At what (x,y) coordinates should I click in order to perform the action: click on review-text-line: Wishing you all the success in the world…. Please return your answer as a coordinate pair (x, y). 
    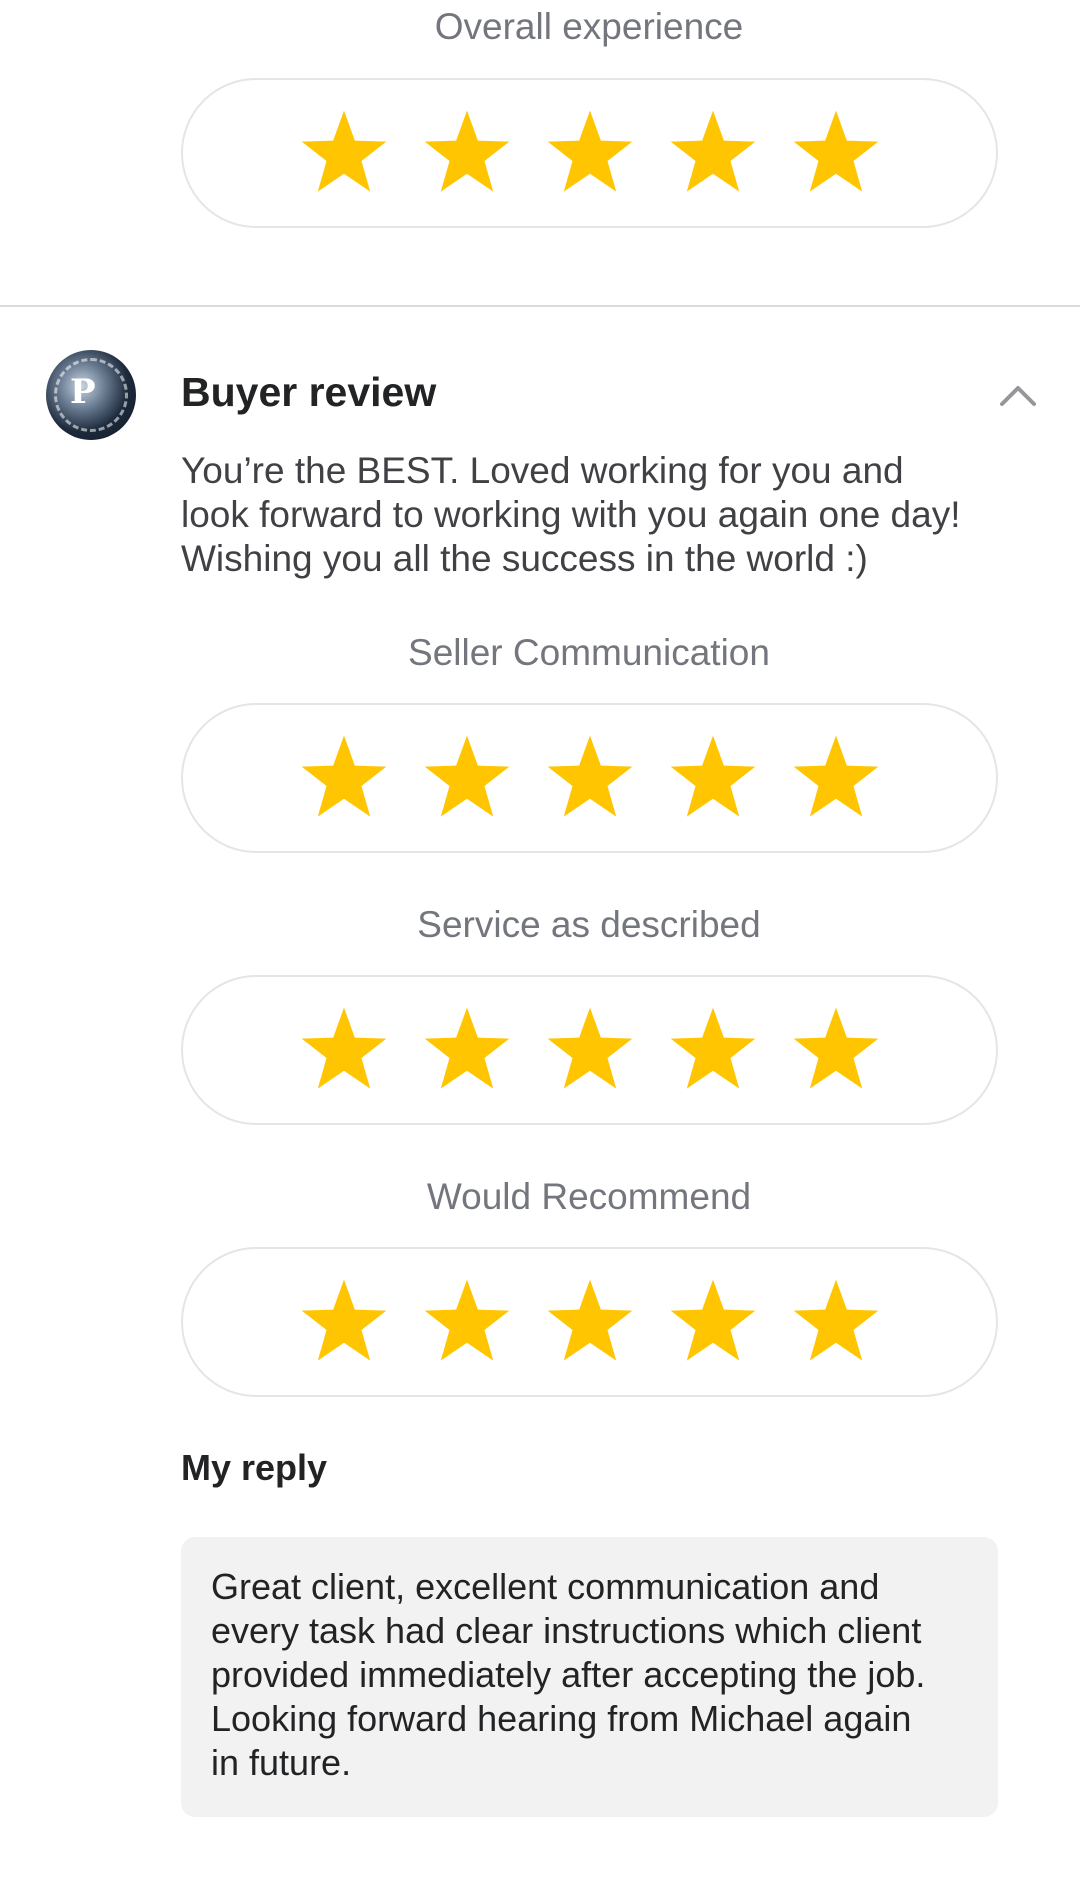
    Looking at the image, I should click on (524, 558).